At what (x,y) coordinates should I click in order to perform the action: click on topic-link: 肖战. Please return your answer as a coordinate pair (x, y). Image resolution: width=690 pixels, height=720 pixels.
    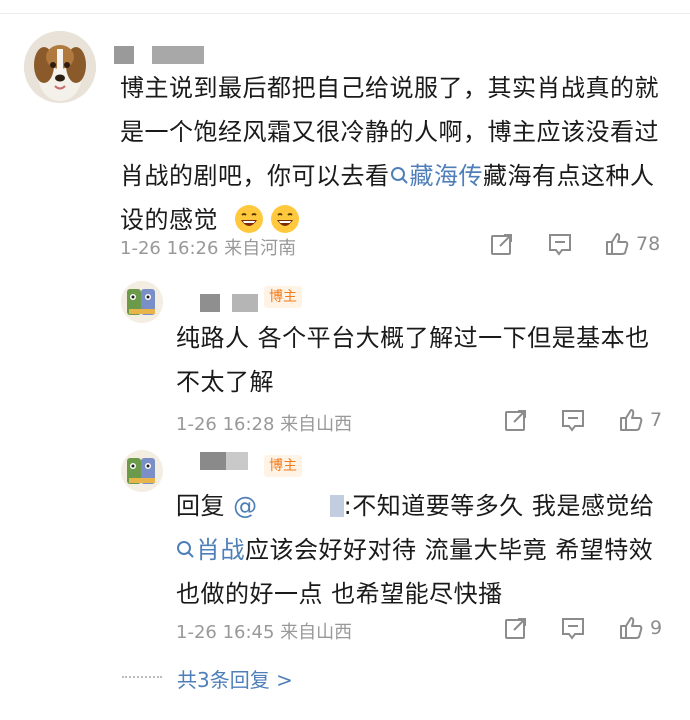
    Looking at the image, I should click on (210, 550).